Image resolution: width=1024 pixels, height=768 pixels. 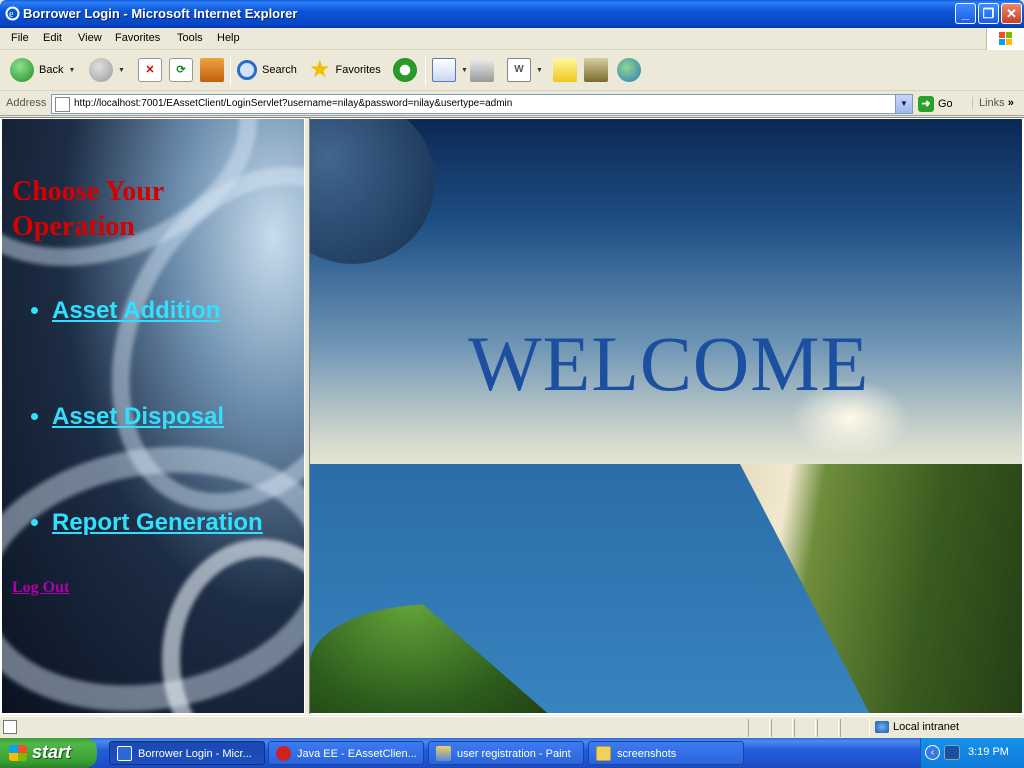 I want to click on forward-arrow-icon, so click(x=101, y=70).